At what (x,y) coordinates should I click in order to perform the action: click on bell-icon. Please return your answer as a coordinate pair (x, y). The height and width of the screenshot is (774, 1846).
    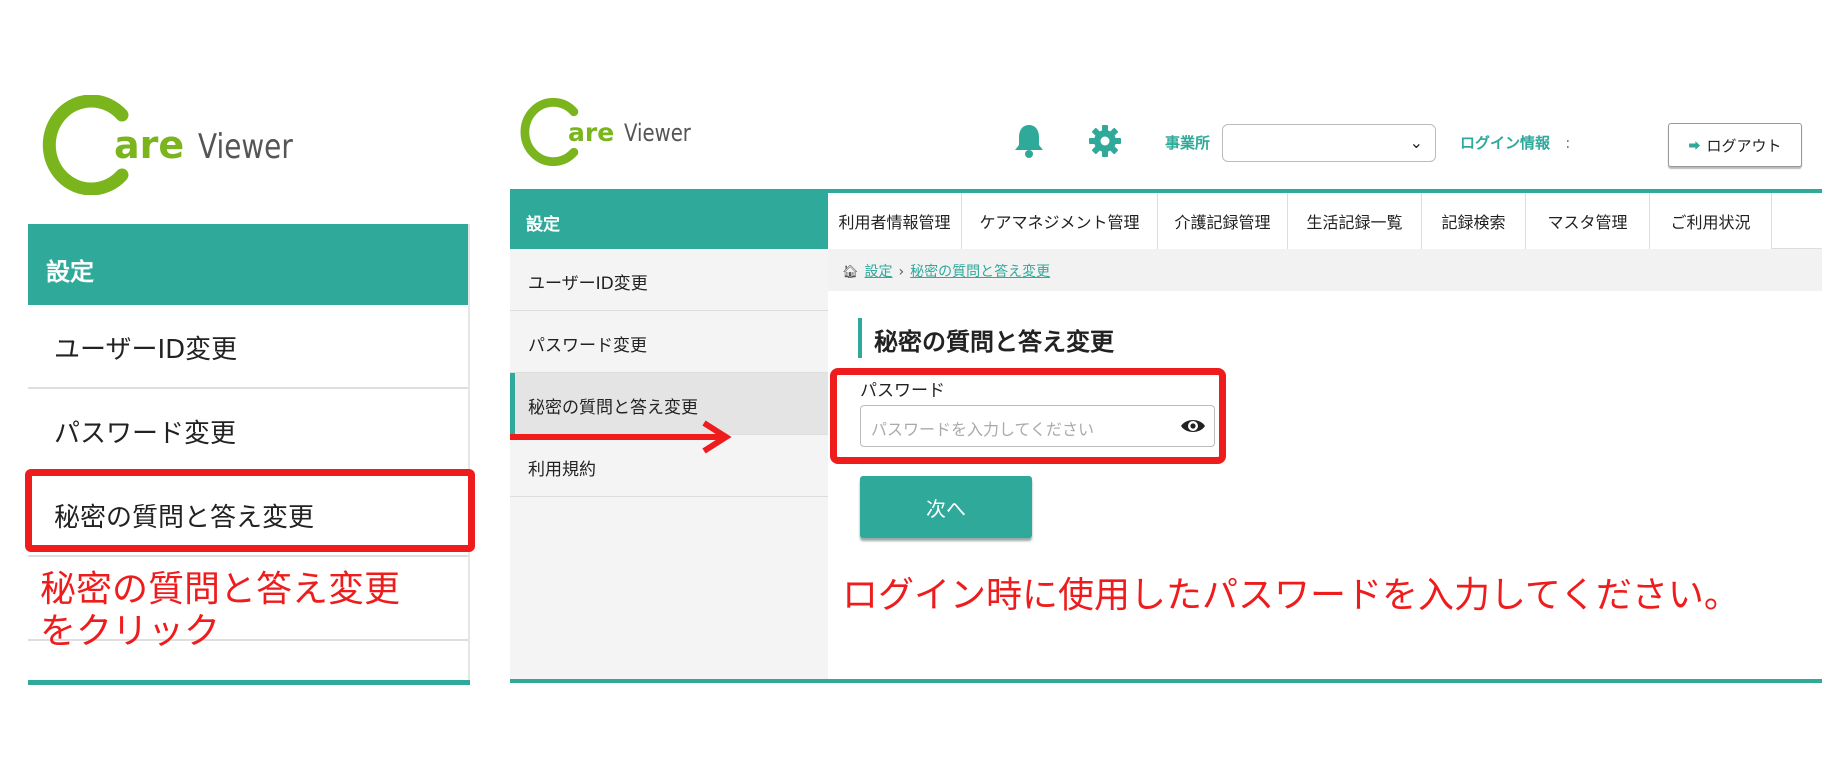
    Looking at the image, I should click on (1029, 141).